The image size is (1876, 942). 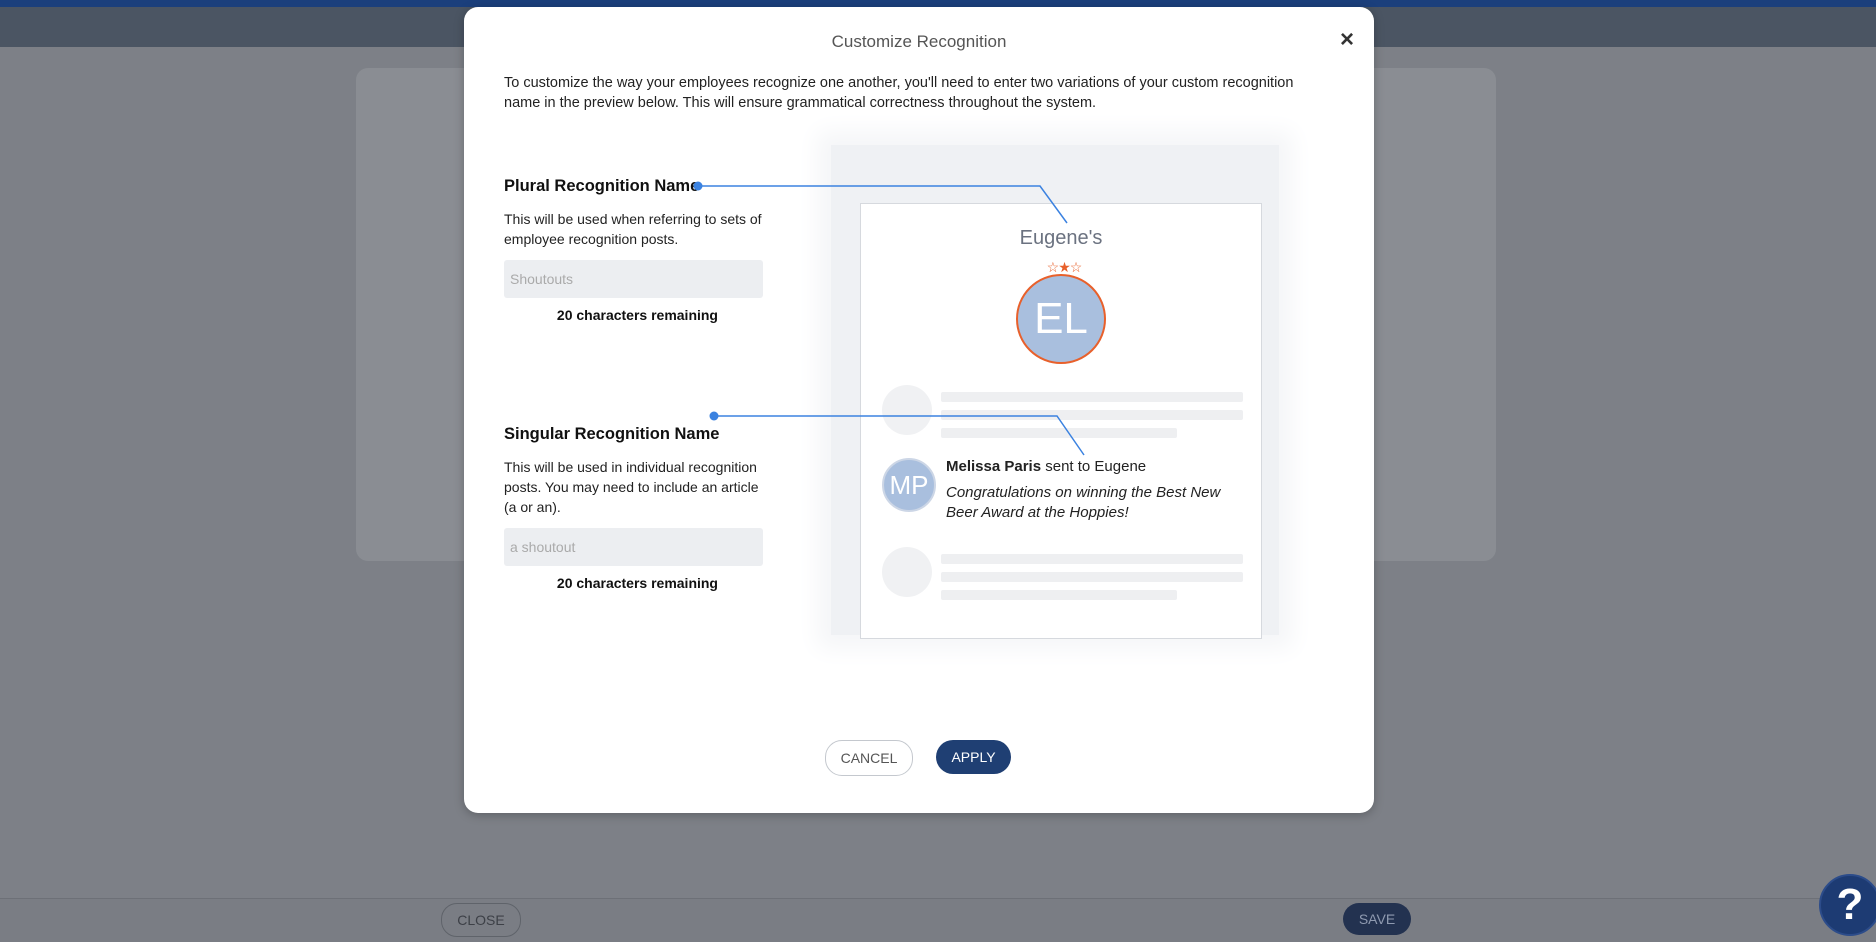 I want to click on cancel-button: CANCEL, so click(x=869, y=758).